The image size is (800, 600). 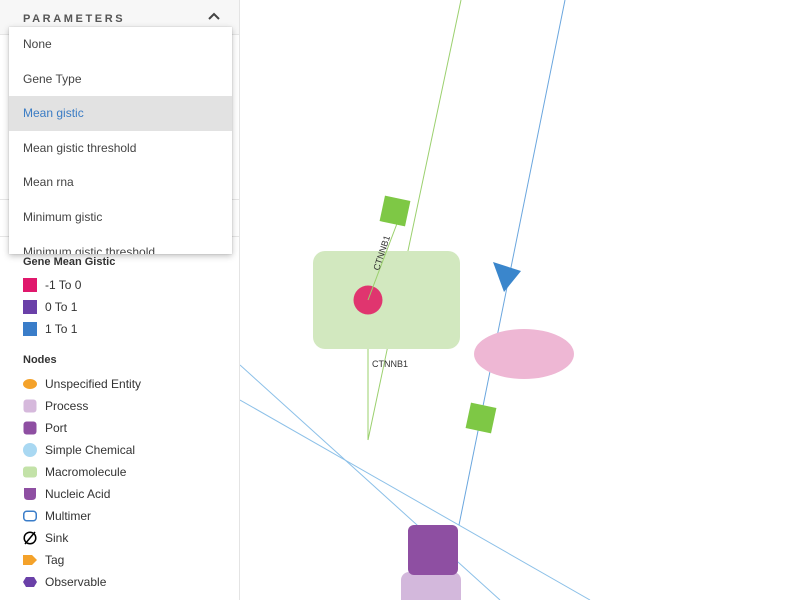 I want to click on unspecified-entity-node, so click(x=524, y=354).